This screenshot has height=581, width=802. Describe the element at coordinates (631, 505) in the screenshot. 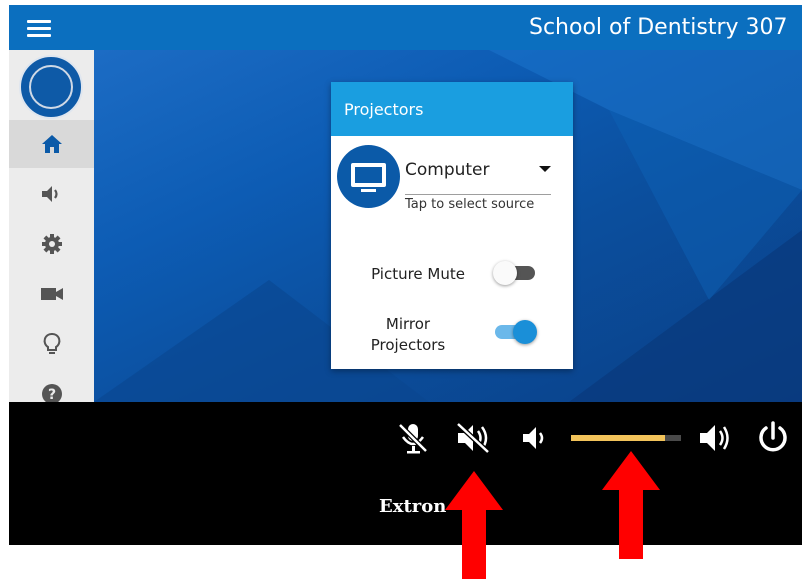

I see `red-arrow-annotation-volume` at that location.